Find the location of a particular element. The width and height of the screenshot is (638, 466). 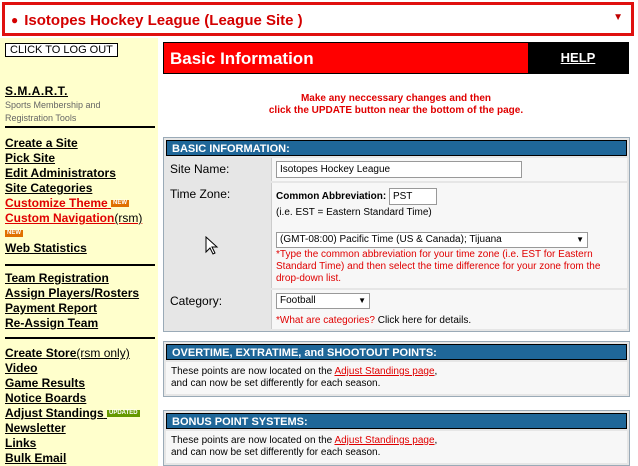

abbr-example: (i.e. EST = Eastern Standard Time) is located at coordinates (354, 212).